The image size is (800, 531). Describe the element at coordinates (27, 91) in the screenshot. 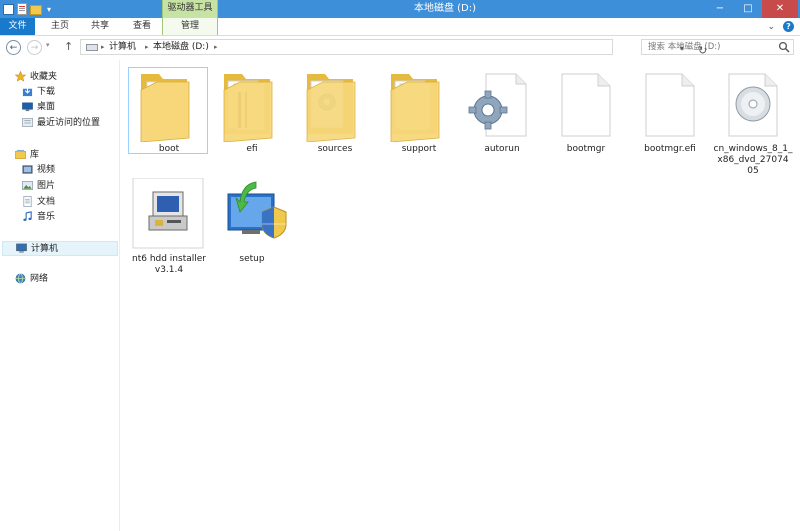

I see `download-icon` at that location.